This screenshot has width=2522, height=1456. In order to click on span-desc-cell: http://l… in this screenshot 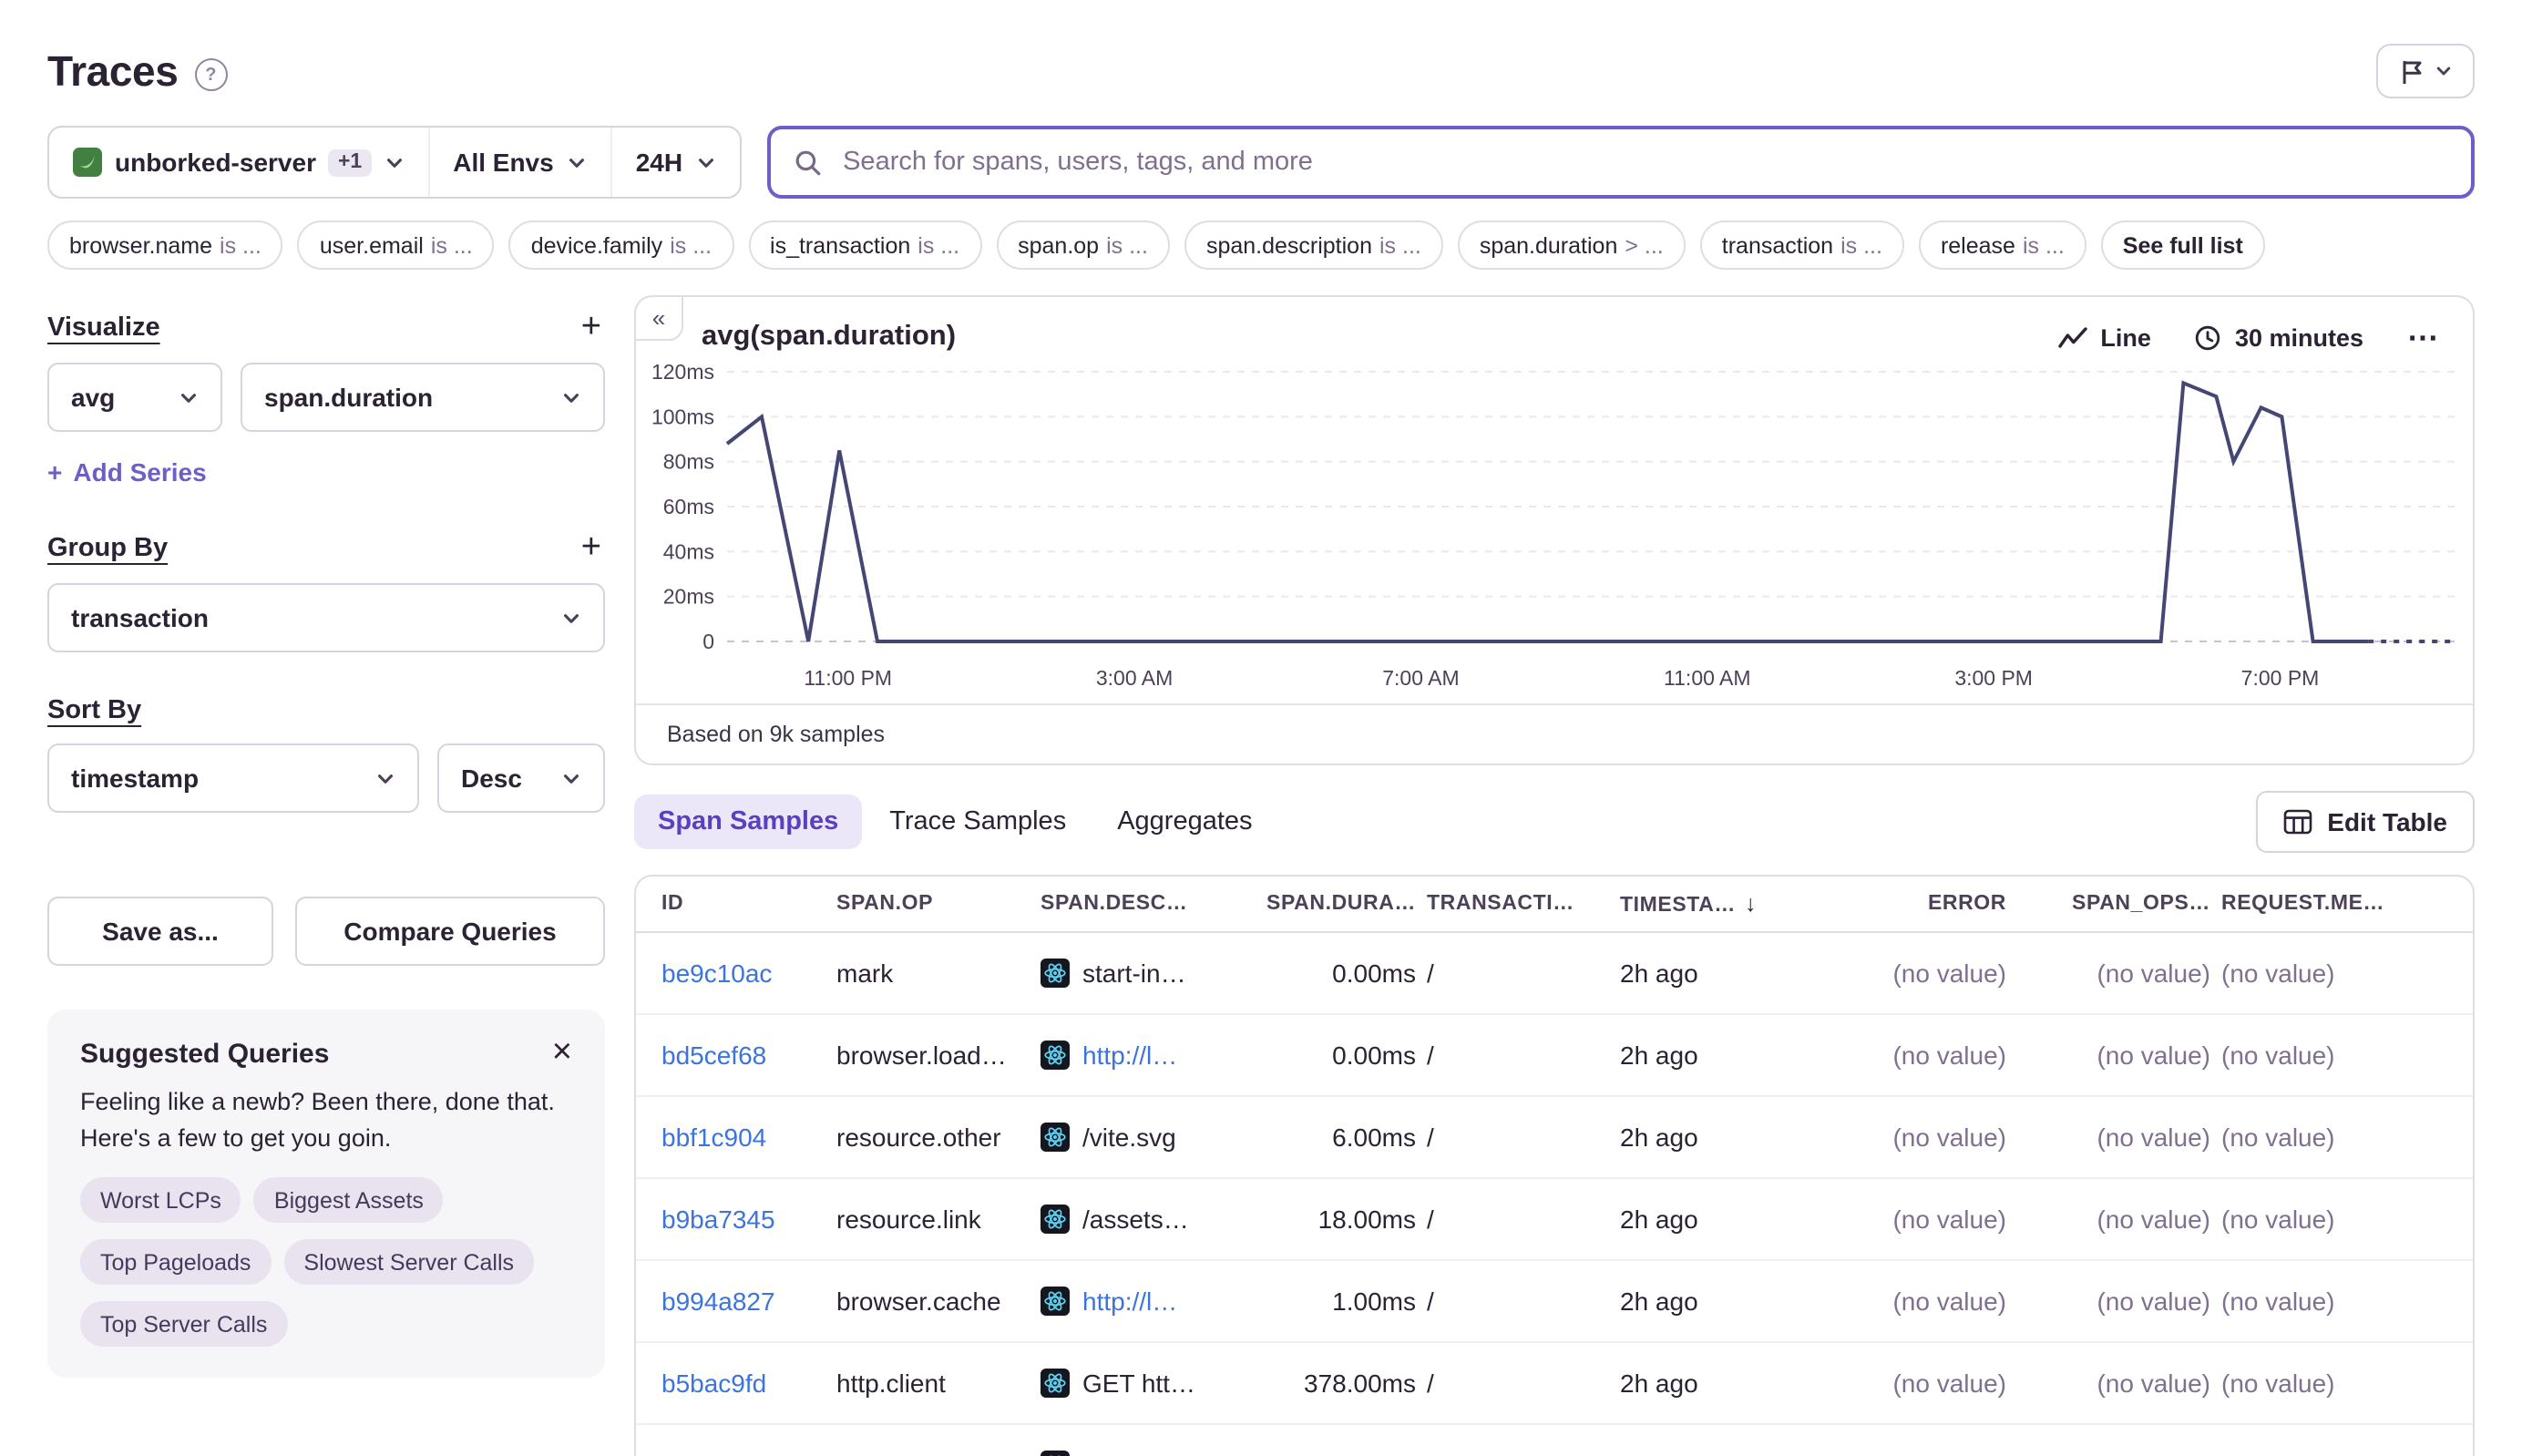, I will do `click(1154, 1056)`.